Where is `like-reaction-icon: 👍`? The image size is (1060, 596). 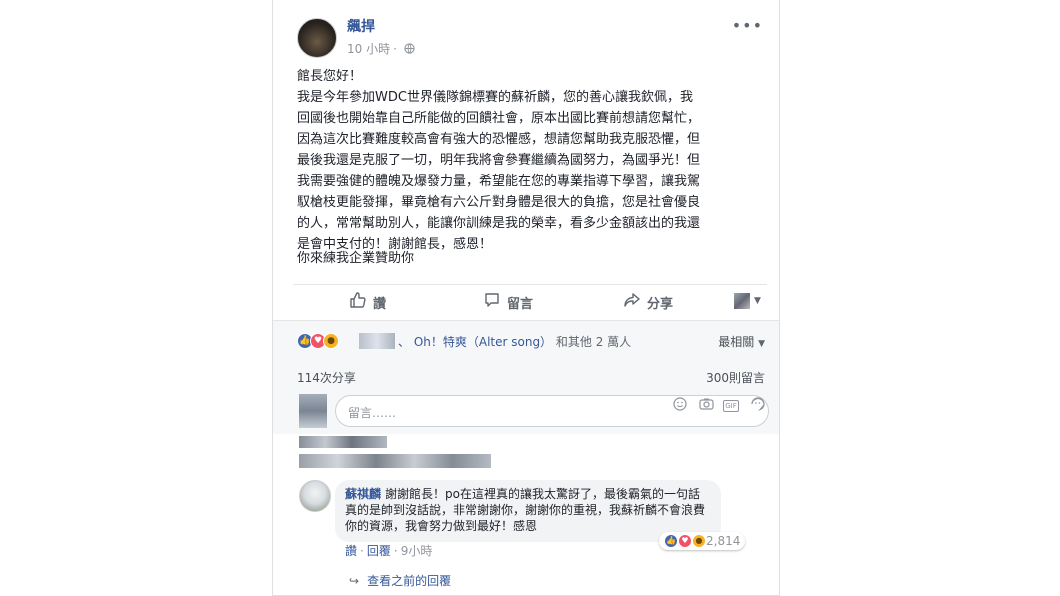
like-reaction-icon: 👍 is located at coordinates (671, 541).